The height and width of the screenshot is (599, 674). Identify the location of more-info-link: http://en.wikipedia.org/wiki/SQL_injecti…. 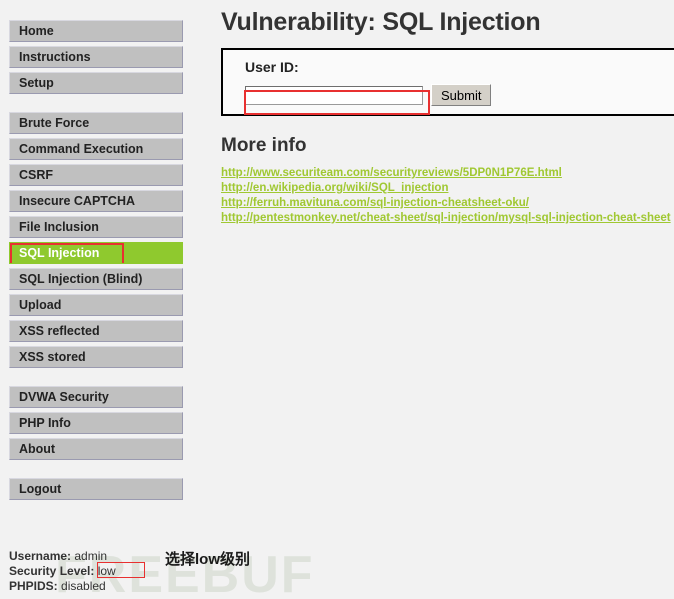
(447, 188).